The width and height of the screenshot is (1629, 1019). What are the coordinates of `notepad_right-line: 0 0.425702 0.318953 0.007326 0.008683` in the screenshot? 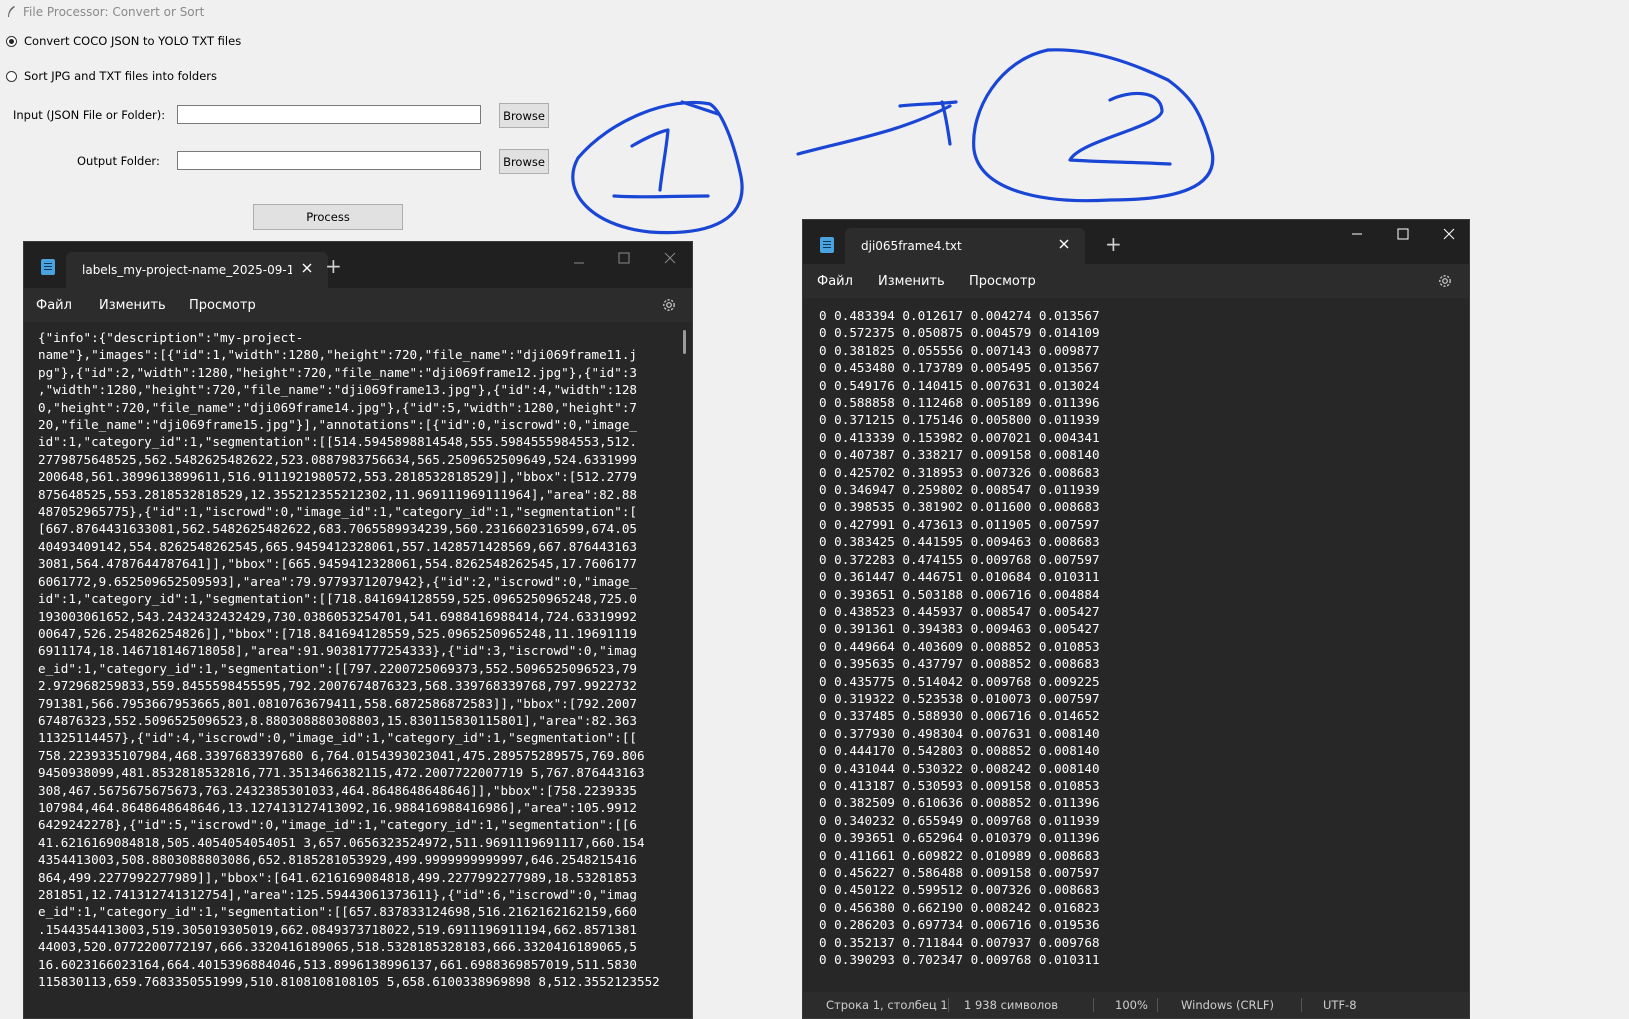 It's located at (959, 472).